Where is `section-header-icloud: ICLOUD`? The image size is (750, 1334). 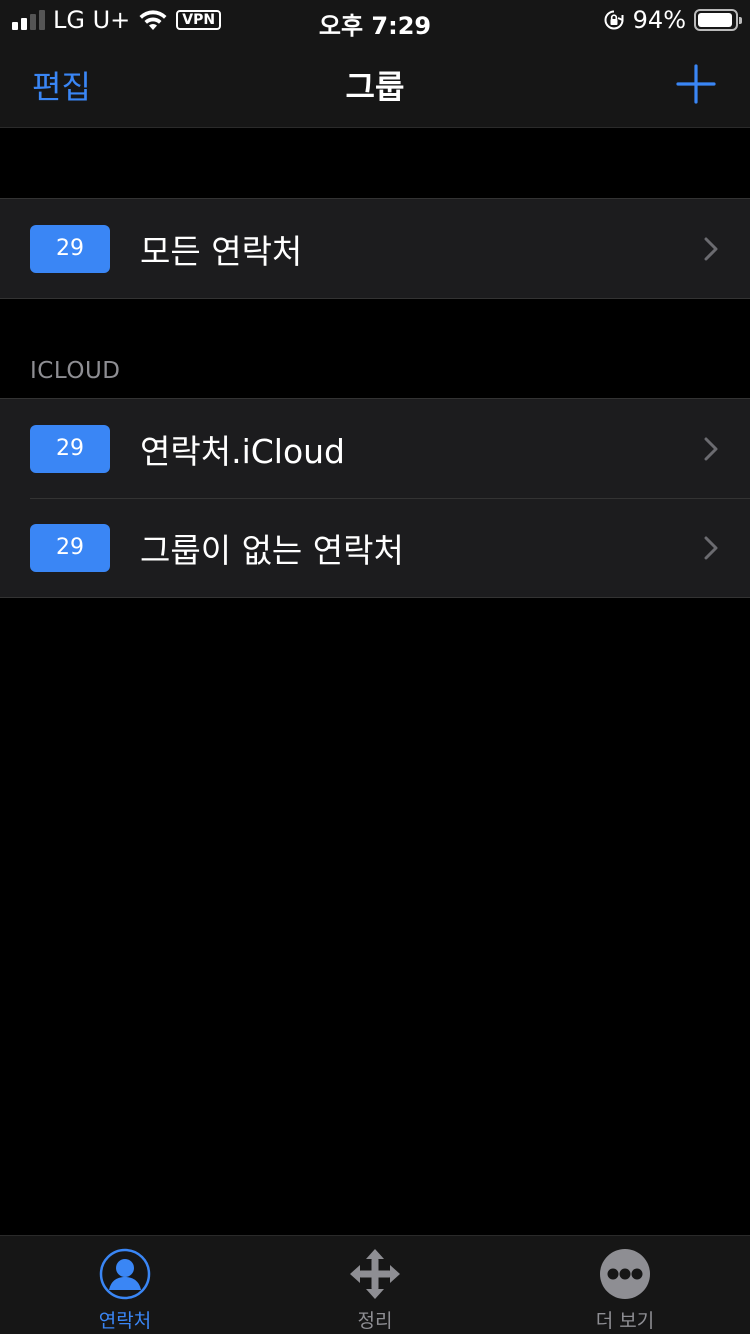 section-header-icloud: ICLOUD is located at coordinates (75, 371).